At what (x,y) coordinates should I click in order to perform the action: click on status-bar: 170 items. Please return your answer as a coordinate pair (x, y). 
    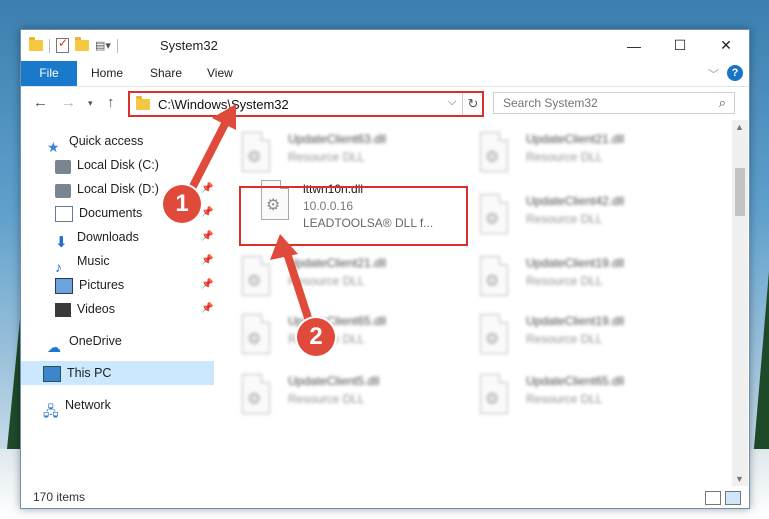
    Looking at the image, I should click on (385, 497).